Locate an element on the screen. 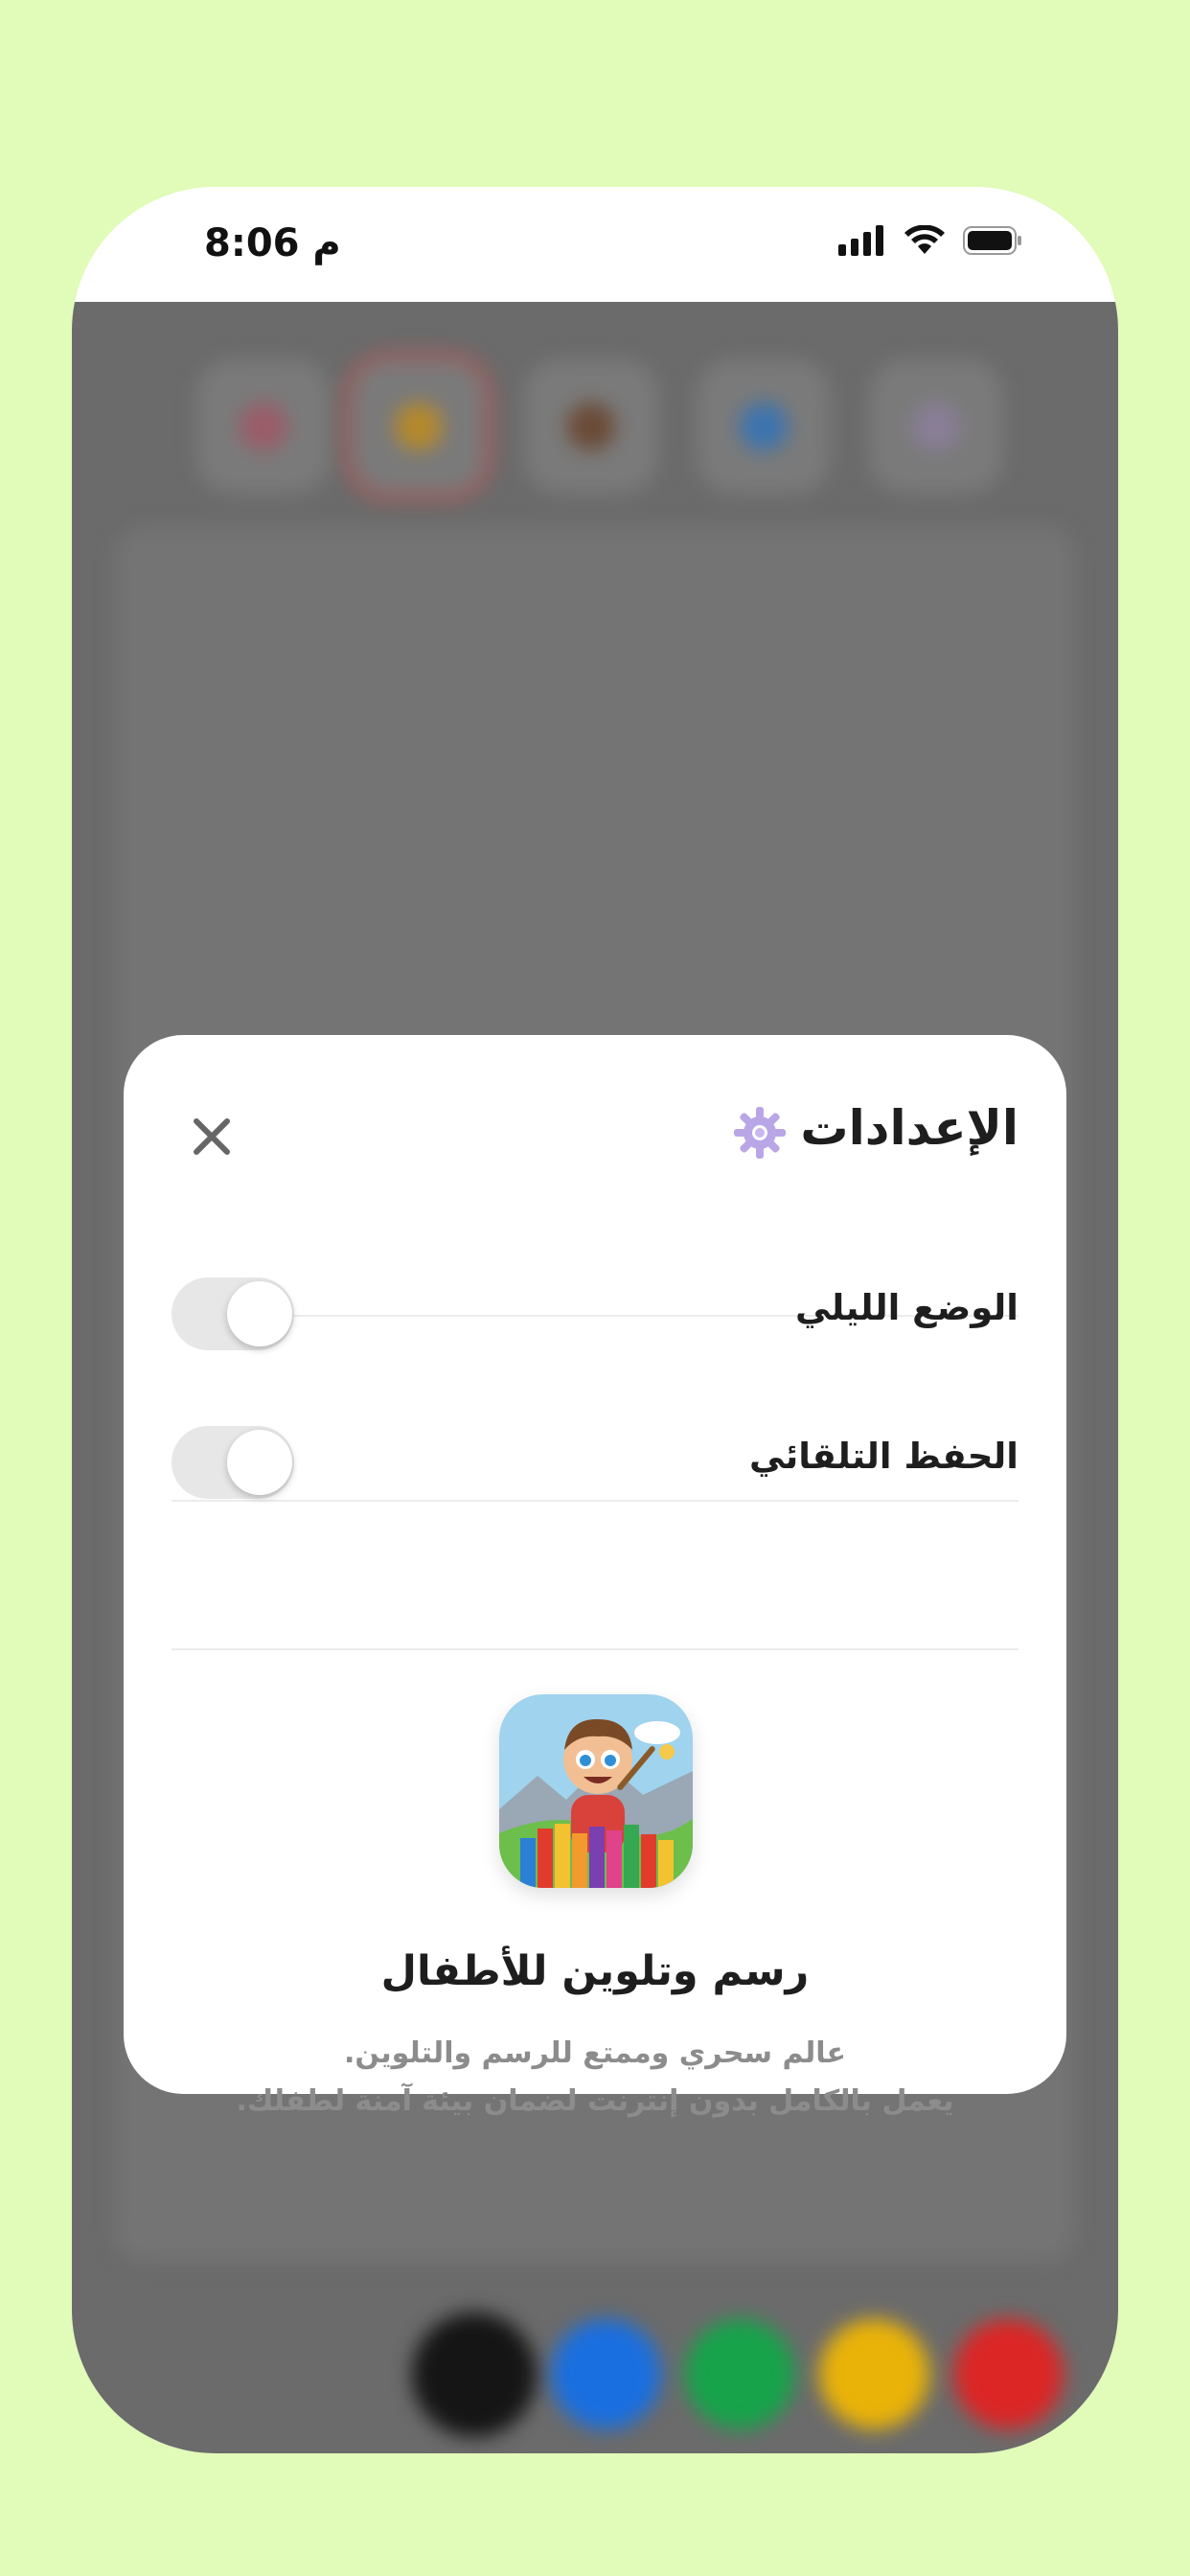  app-description-line1: عالم سحري وممتع للرسم والتلوين. is located at coordinates (595, 2053).